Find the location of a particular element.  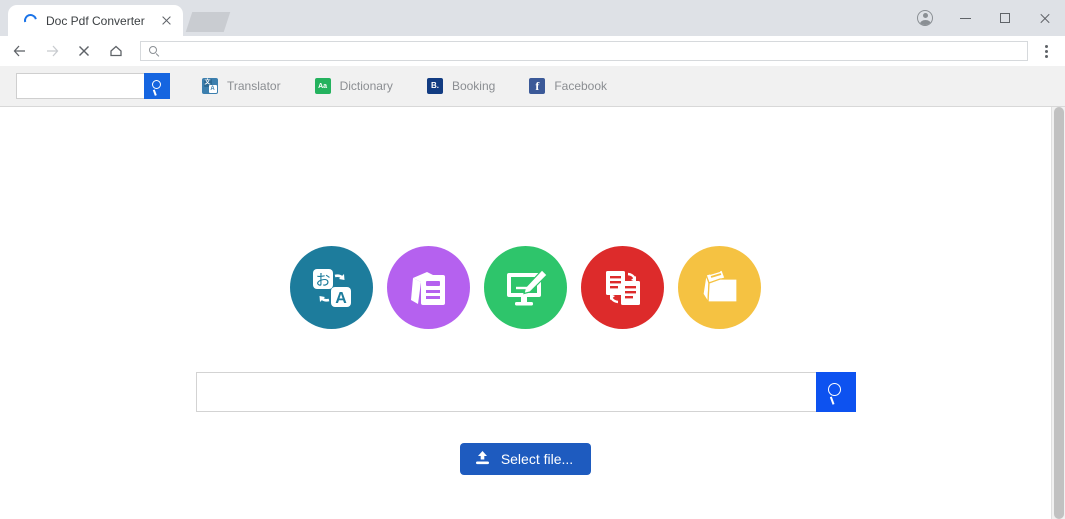

browser-toolbar is located at coordinates (532, 51).